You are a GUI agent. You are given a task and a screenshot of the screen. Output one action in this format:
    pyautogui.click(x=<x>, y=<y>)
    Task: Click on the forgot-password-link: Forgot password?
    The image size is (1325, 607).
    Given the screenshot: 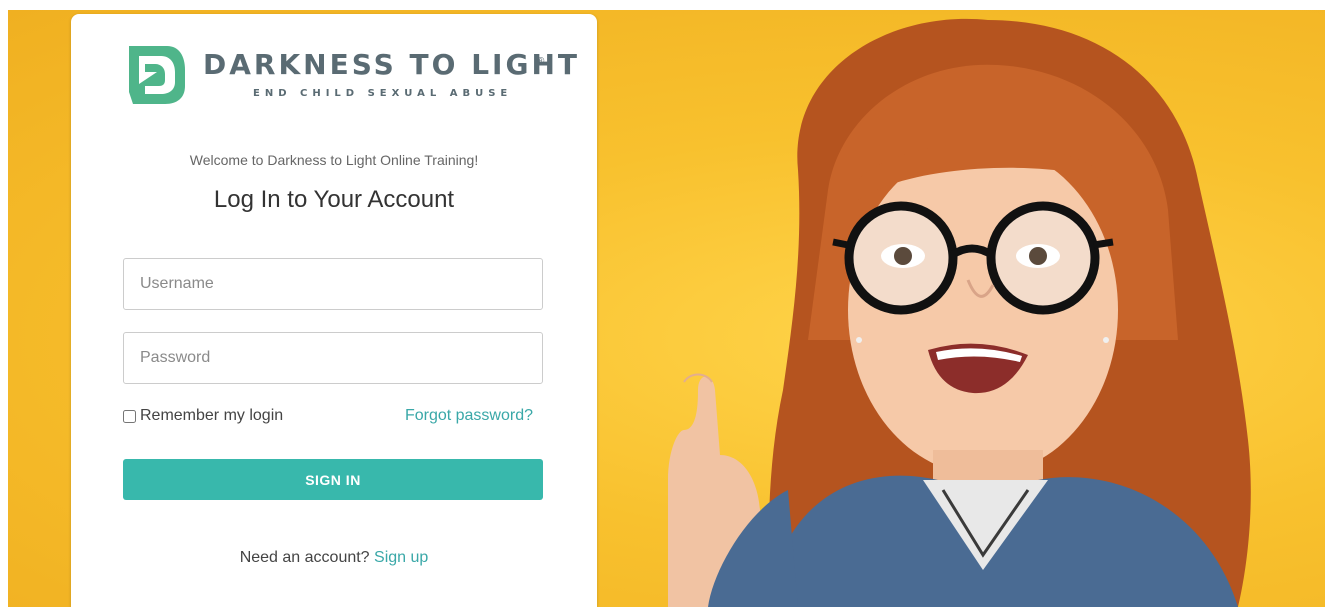 What is the action you would take?
    pyautogui.click(x=469, y=416)
    